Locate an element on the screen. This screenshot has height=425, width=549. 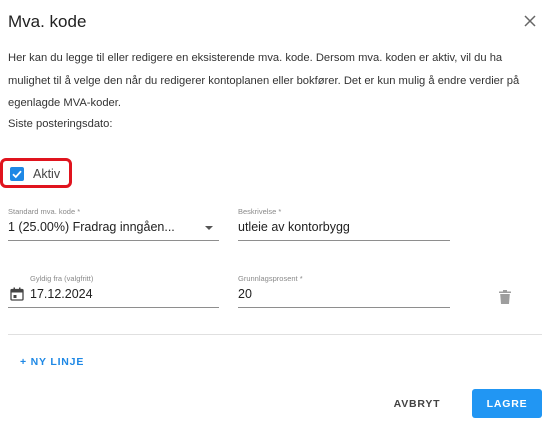
check-icon is located at coordinates (17, 174).